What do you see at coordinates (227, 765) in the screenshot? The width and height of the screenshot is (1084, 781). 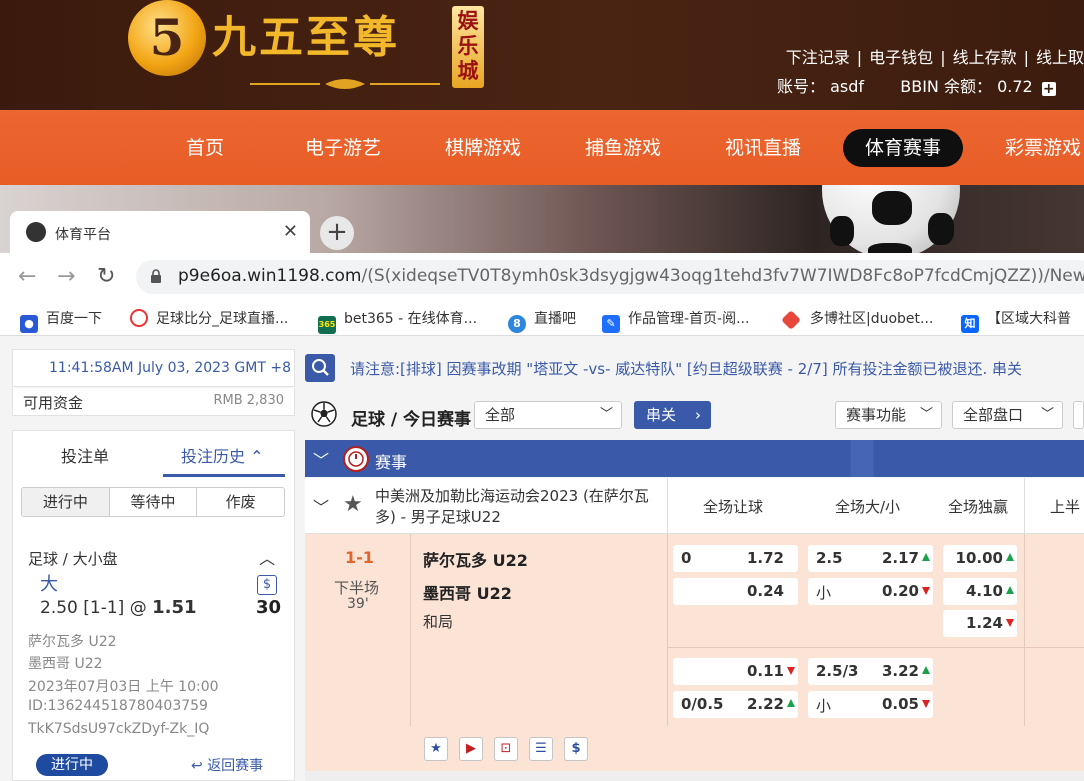 I see `back-to-event-link: ↩ 返回赛事` at bounding box center [227, 765].